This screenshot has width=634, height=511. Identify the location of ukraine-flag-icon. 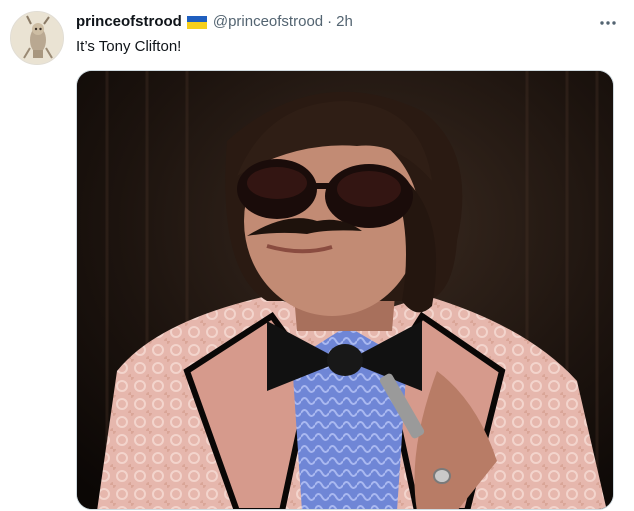
(196, 22).